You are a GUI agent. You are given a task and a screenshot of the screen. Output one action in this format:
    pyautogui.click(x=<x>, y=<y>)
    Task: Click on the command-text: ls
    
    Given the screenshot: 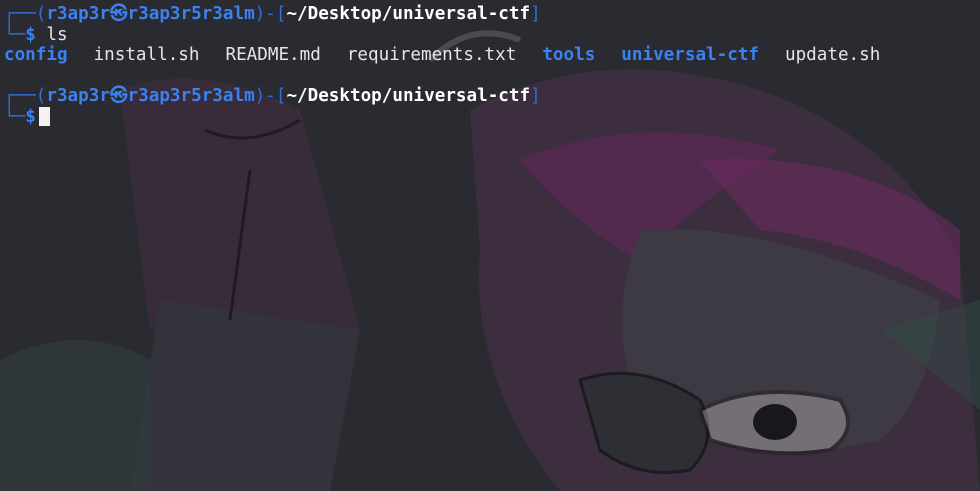 What is the action you would take?
    pyautogui.click(x=51, y=34)
    